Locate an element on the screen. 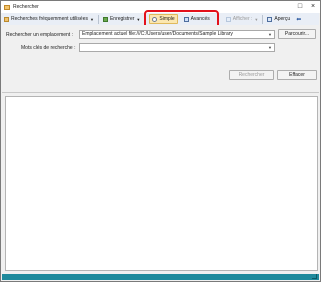 Image resolution: width=323 pixels, height=284 pixels. window-controls: □ × is located at coordinates (306, 6).